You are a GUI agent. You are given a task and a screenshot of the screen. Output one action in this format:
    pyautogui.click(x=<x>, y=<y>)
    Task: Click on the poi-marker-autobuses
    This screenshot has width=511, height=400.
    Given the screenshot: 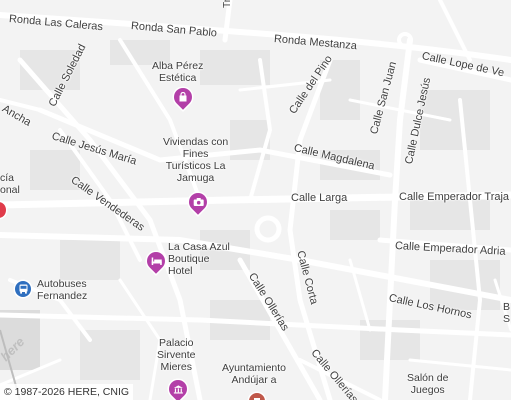 What is the action you would take?
    pyautogui.click(x=23, y=289)
    